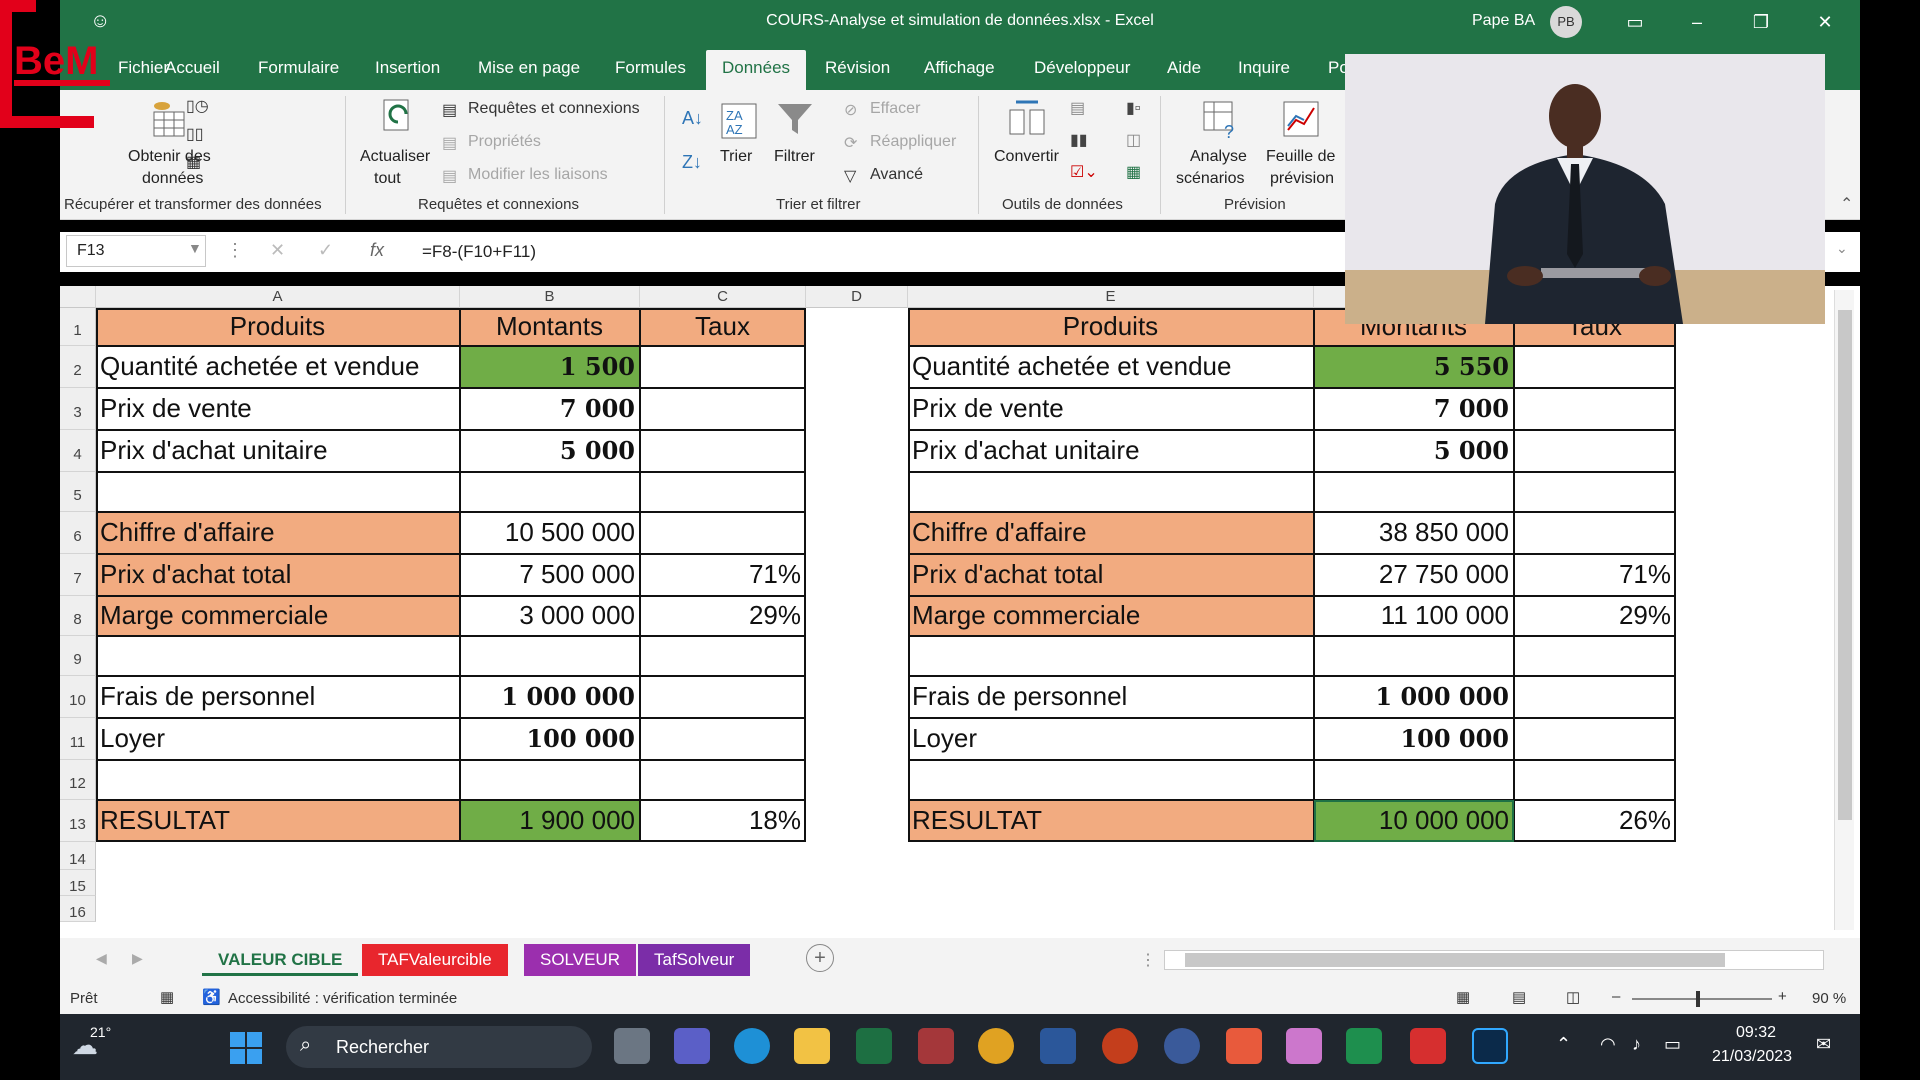 This screenshot has width=1920, height=1080. I want to click on close-icon: ✕, so click(1825, 22).